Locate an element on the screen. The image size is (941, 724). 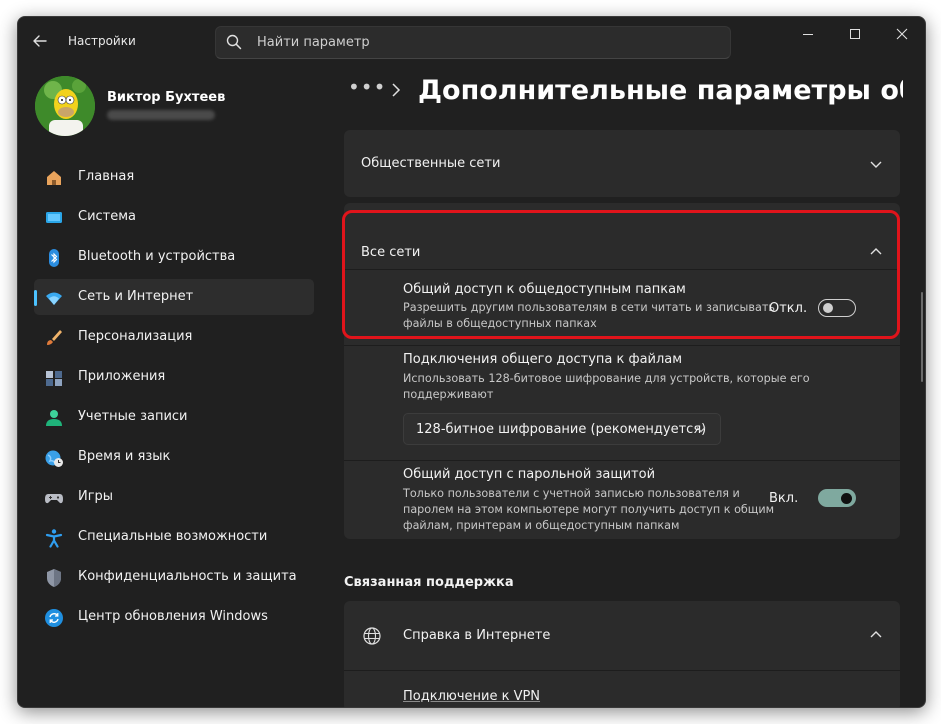
sidebar-item-accessibility: Специальные возможности is located at coordinates (174, 537).